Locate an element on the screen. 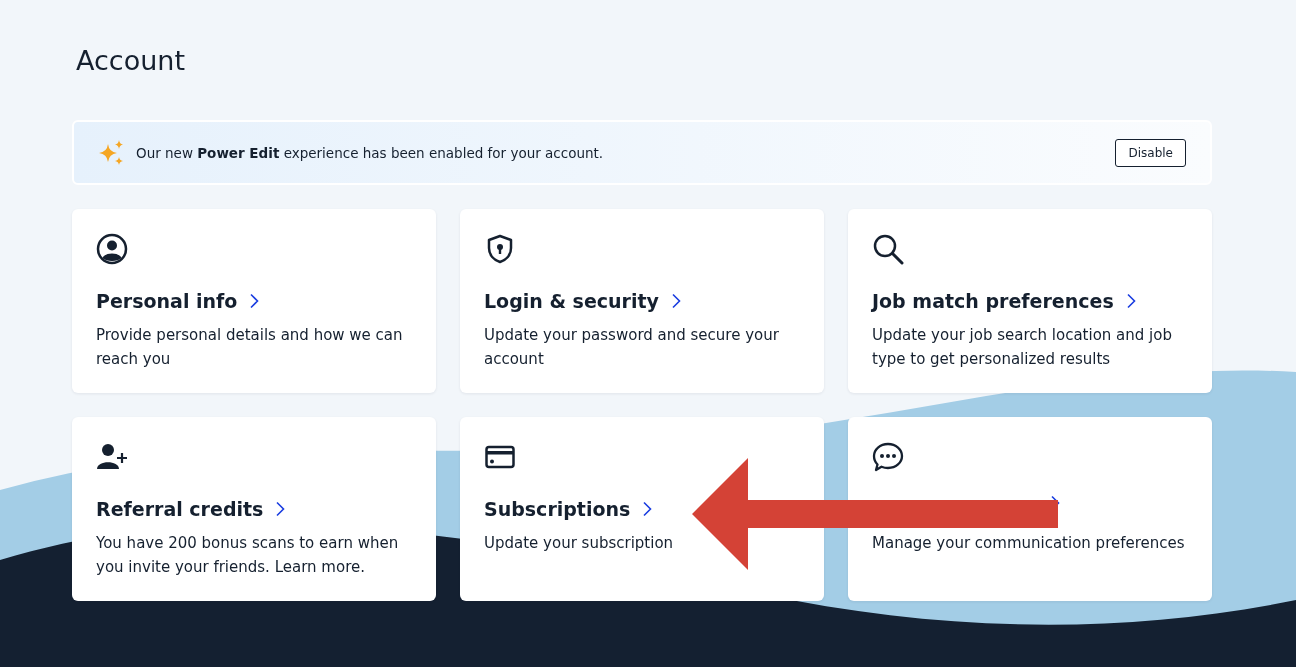  search-icon is located at coordinates (888, 249).